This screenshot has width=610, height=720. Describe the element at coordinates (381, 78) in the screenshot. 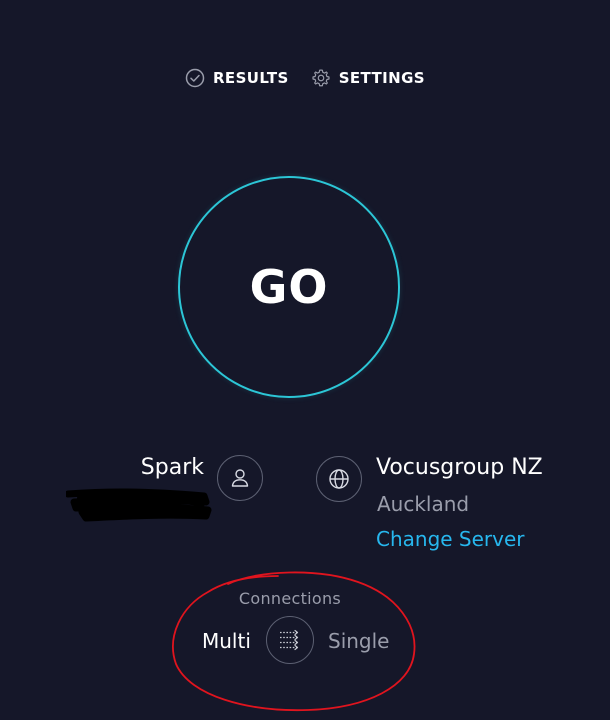

I see `settings-label: SETTINGS` at that location.